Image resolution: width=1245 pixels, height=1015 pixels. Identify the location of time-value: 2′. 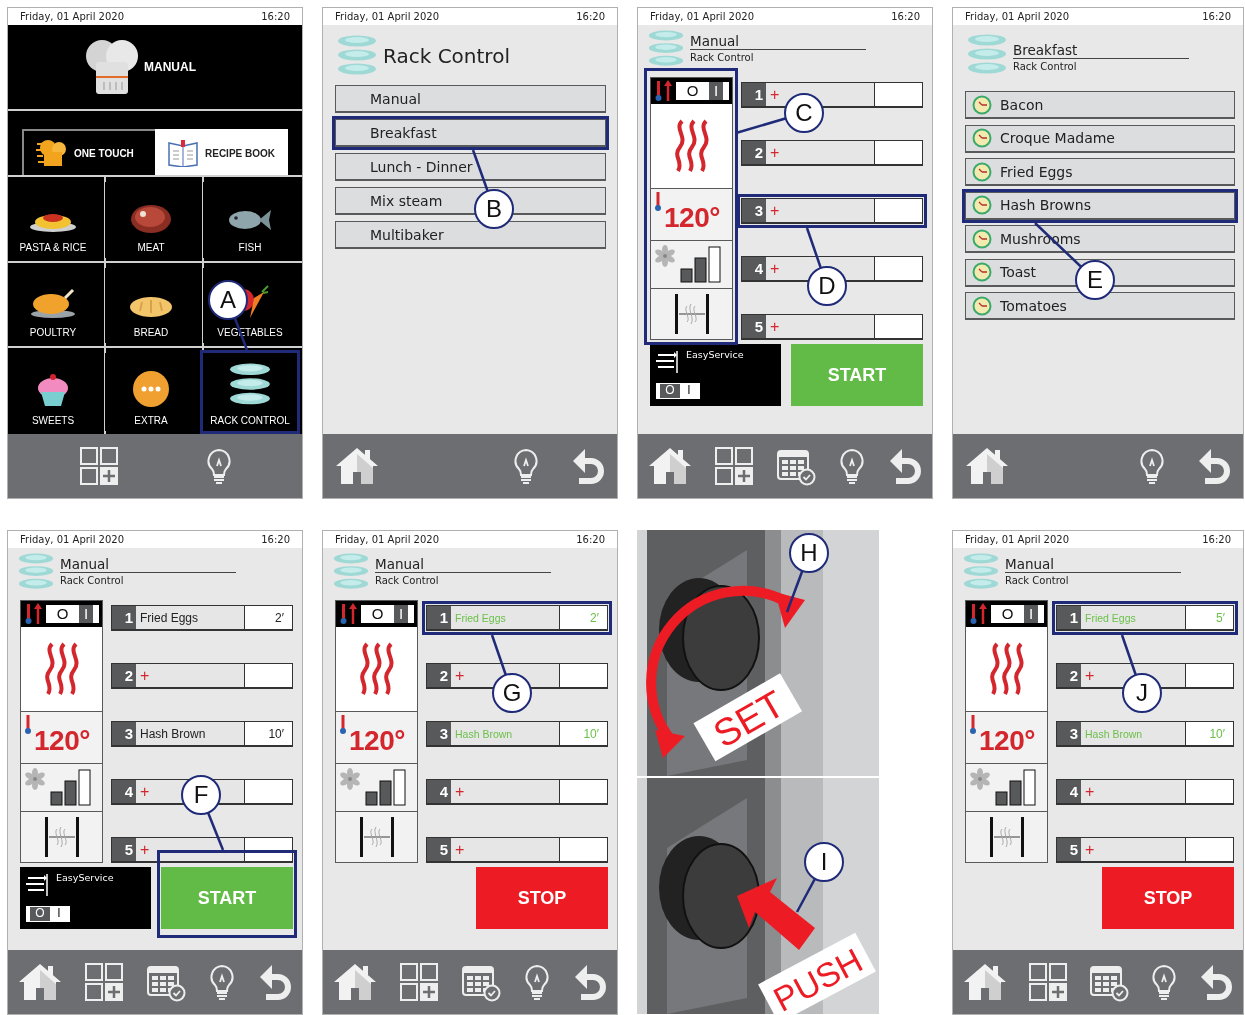
(594, 617).